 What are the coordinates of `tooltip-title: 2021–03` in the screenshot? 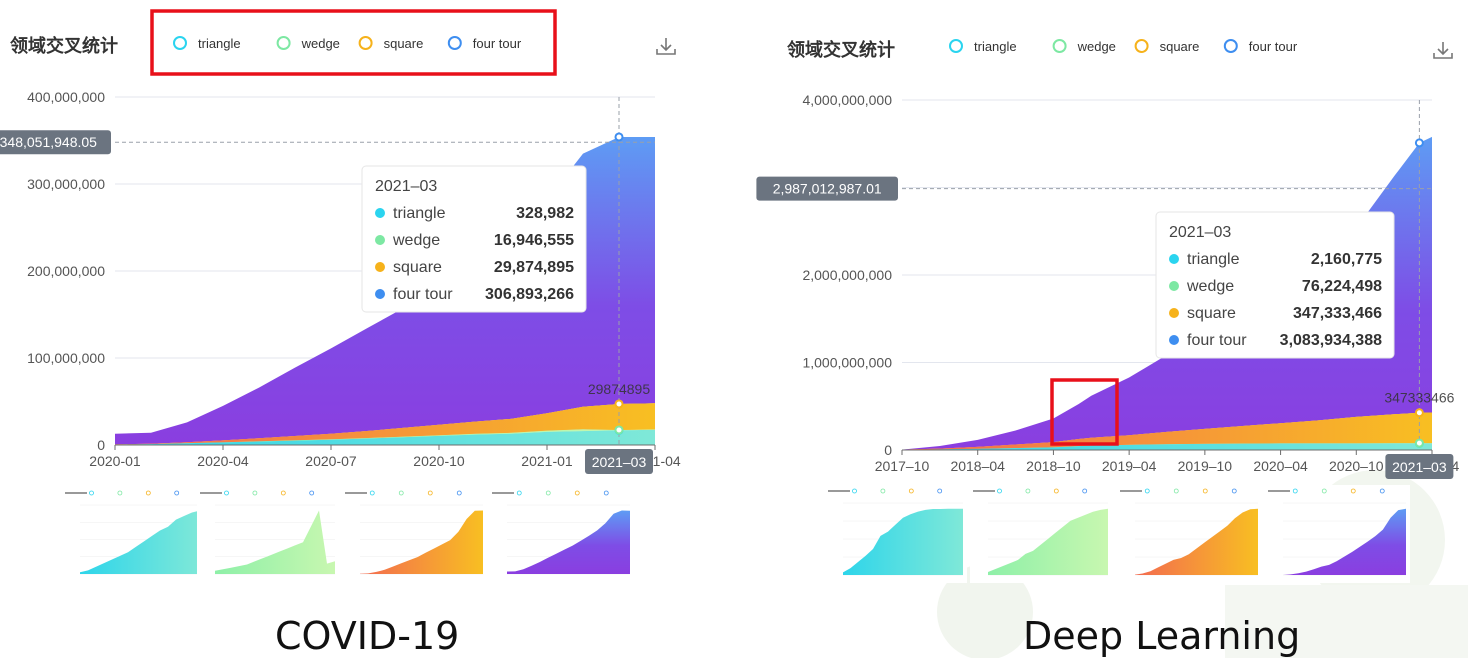 It's located at (1200, 232).